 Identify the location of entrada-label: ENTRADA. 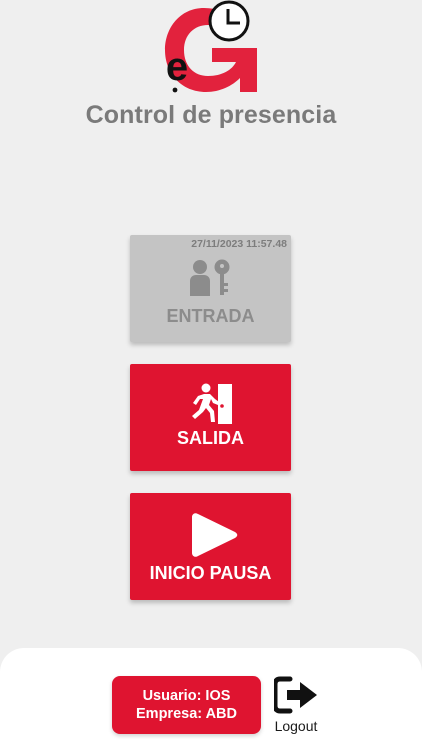
(210, 316).